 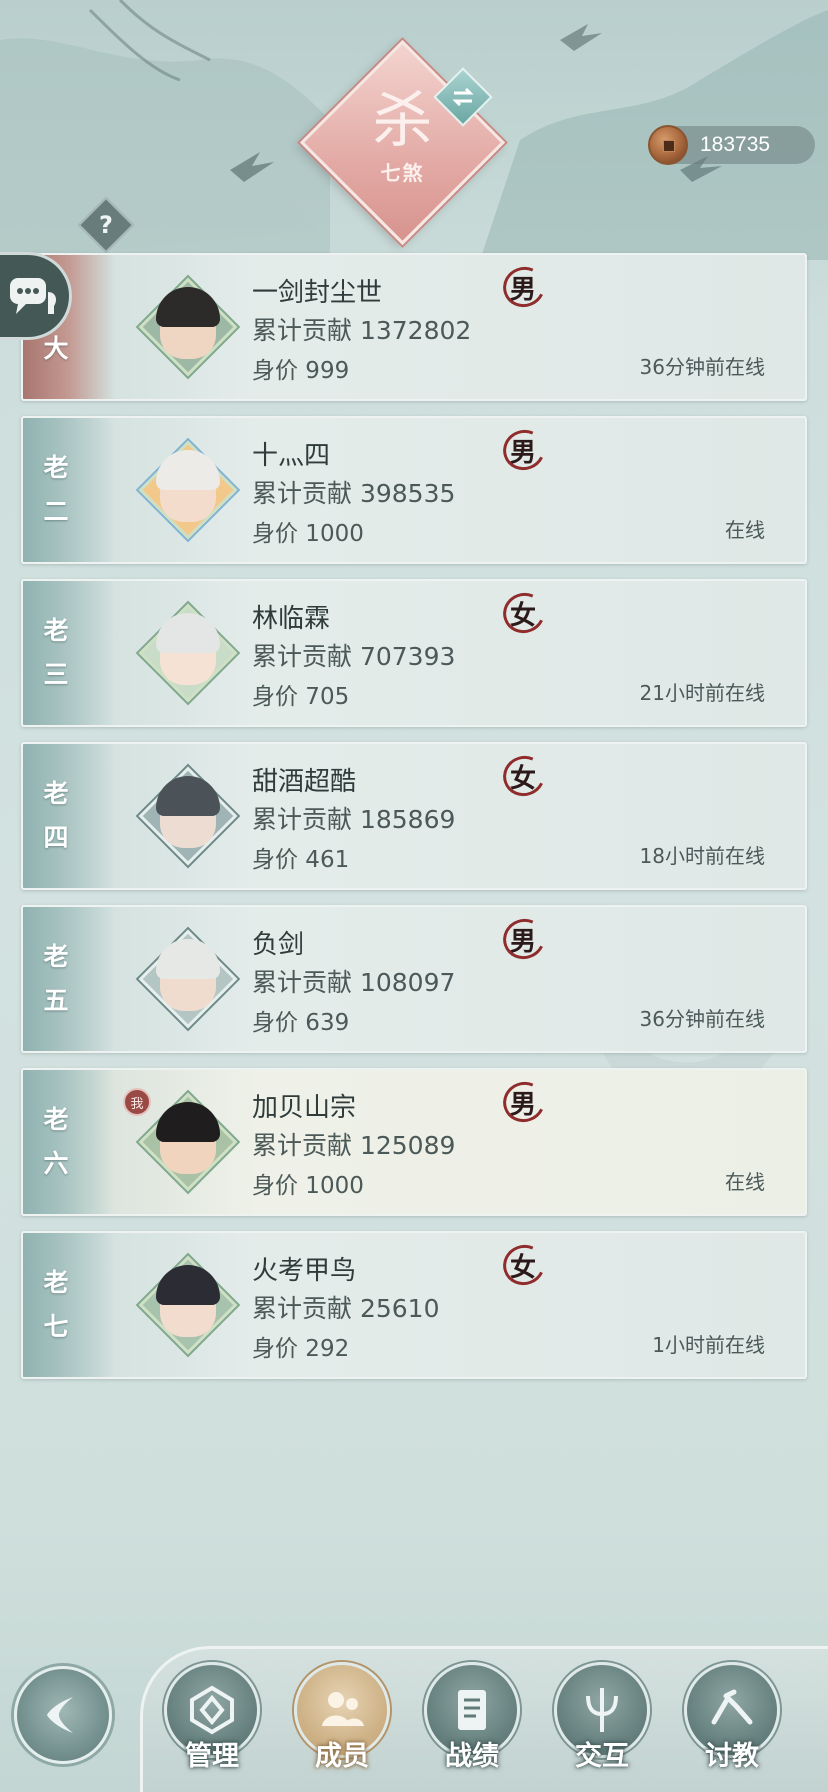 I want to click on member-name: 林临霖, so click(x=291, y=619).